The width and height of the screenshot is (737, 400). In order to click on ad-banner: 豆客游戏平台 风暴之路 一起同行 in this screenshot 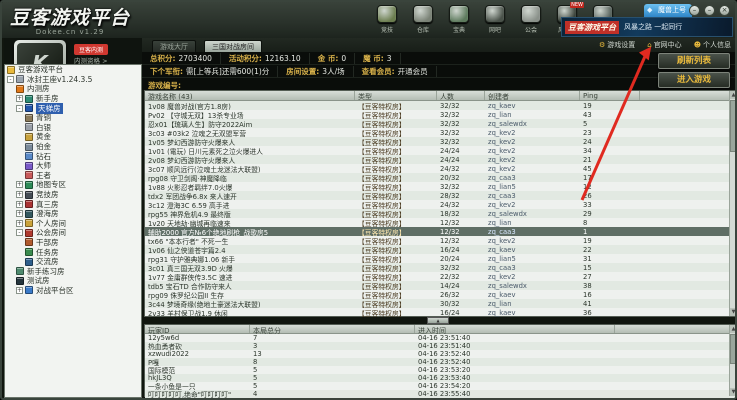, I will do `click(647, 27)`.